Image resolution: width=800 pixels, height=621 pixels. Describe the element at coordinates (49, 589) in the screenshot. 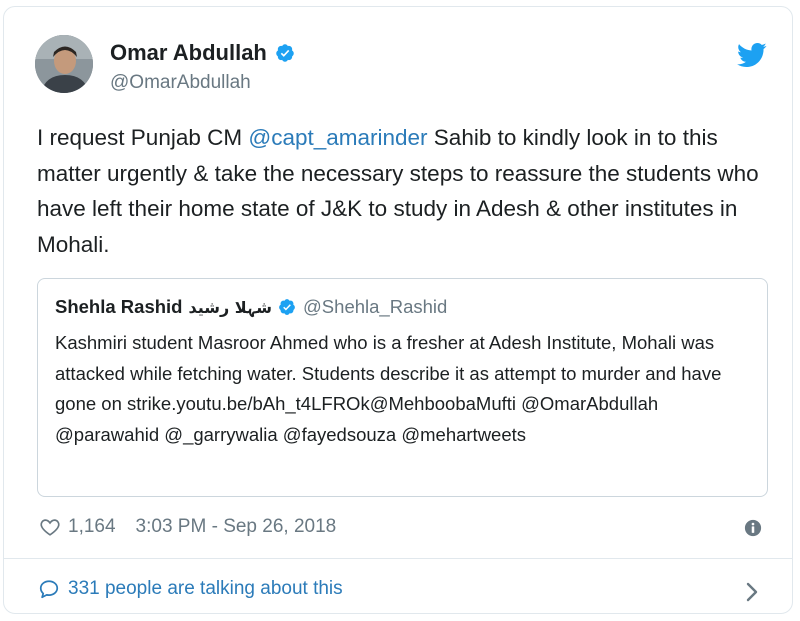

I see `speech-bubble-icon` at that location.